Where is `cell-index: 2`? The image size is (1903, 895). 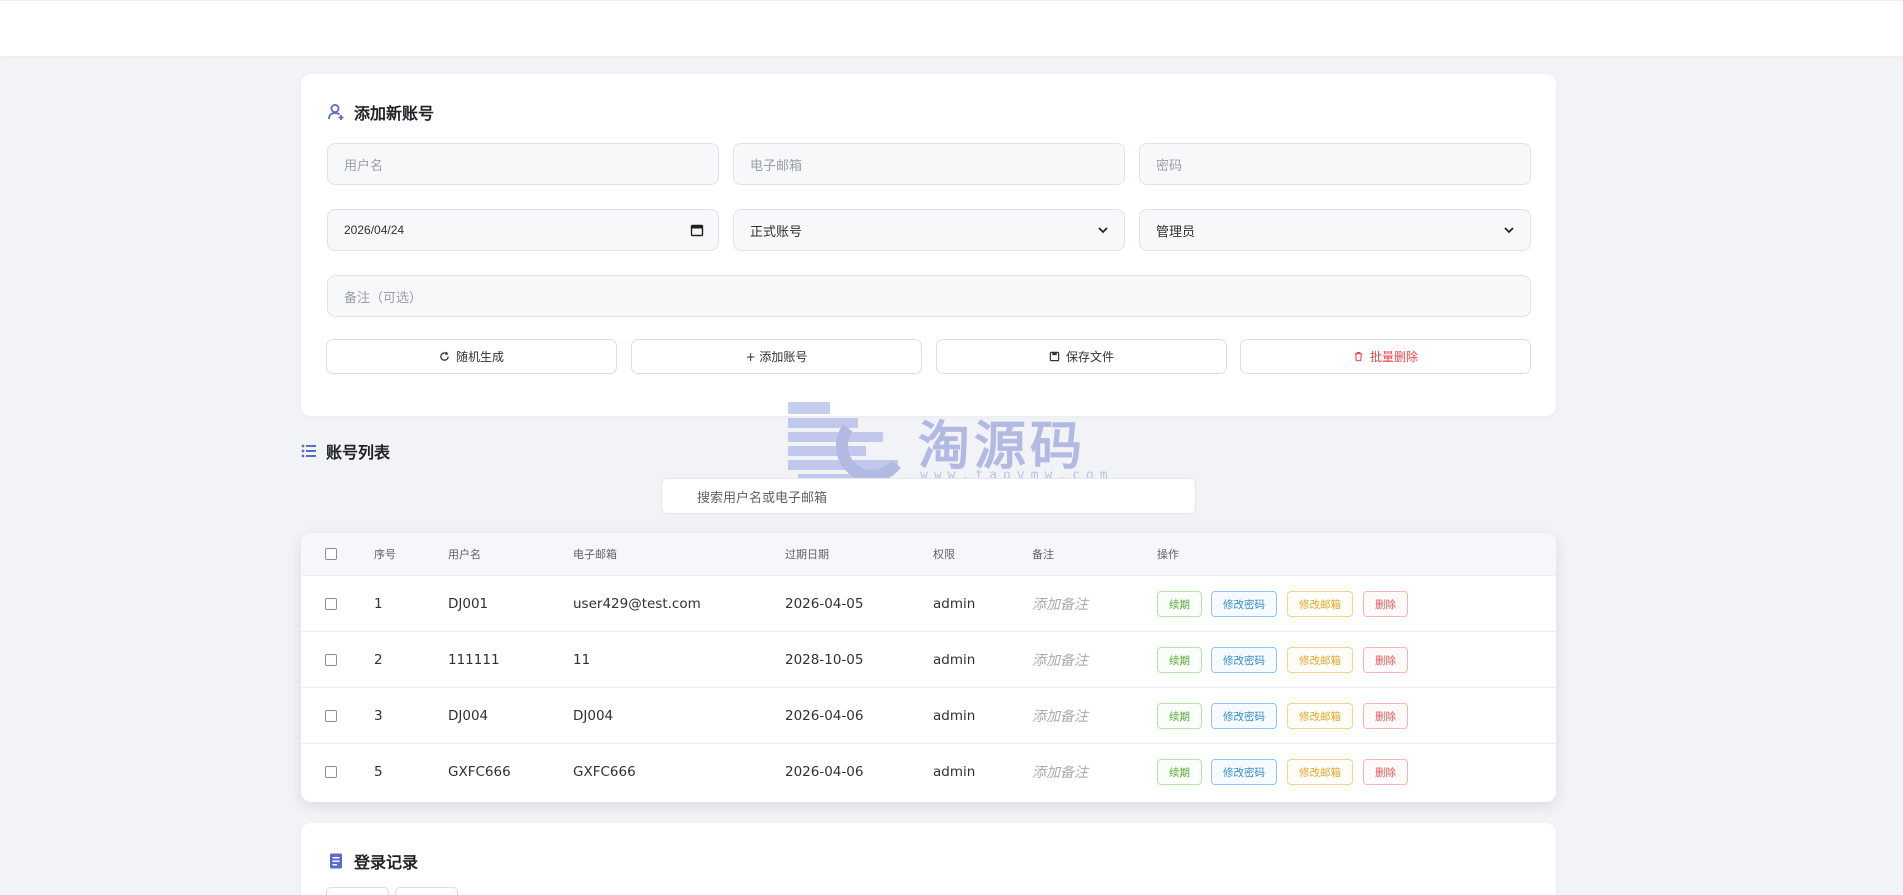 cell-index: 2 is located at coordinates (378, 659).